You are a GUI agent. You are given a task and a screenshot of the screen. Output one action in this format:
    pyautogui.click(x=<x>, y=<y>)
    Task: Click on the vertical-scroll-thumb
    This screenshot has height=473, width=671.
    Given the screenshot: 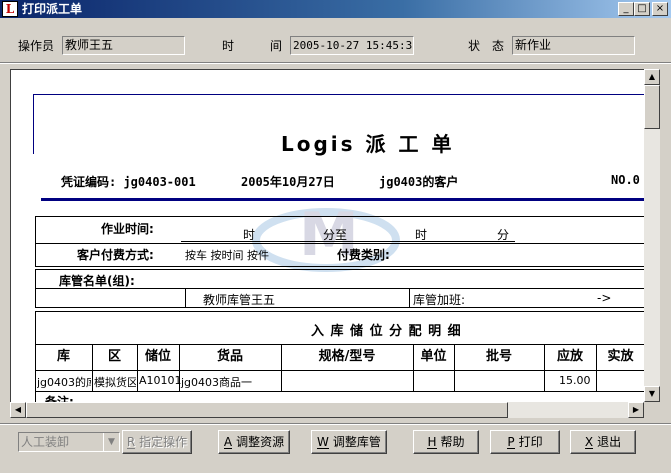 What is the action you would take?
    pyautogui.click(x=652, y=107)
    